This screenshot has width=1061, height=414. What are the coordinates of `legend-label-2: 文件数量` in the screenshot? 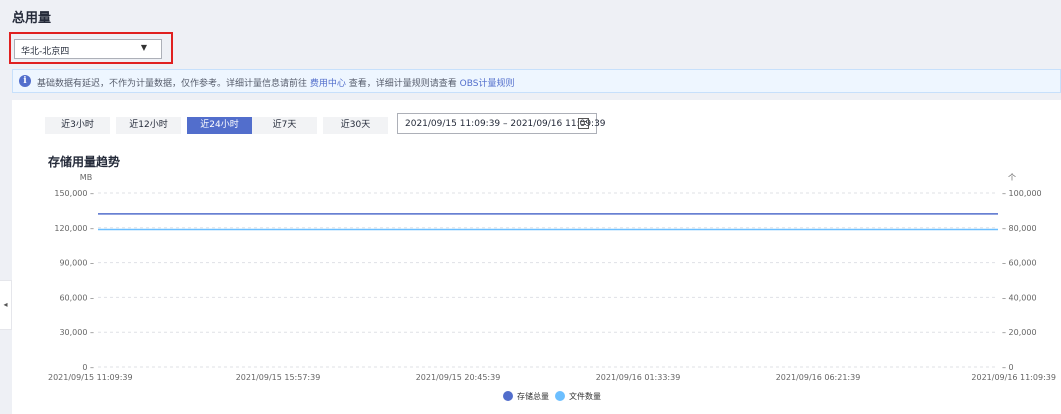 It's located at (585, 396).